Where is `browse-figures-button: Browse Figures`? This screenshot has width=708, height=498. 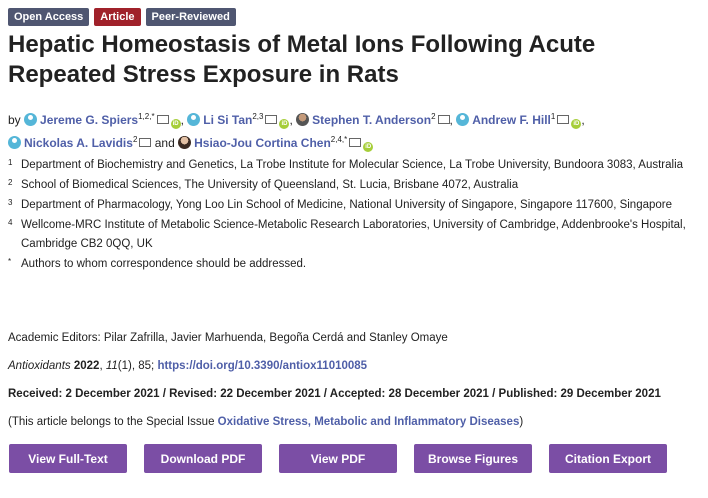
browse-figures-button: Browse Figures is located at coordinates (473, 458).